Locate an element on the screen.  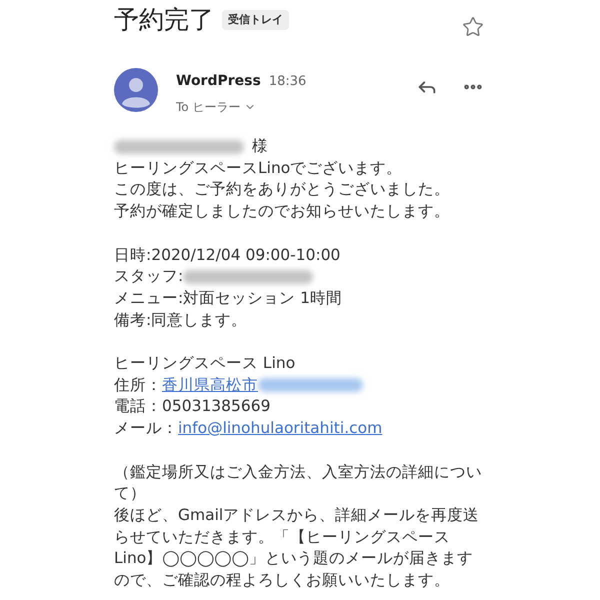
body-text: ヒーリングスペースLinoでございます。 is located at coordinates (258, 167).